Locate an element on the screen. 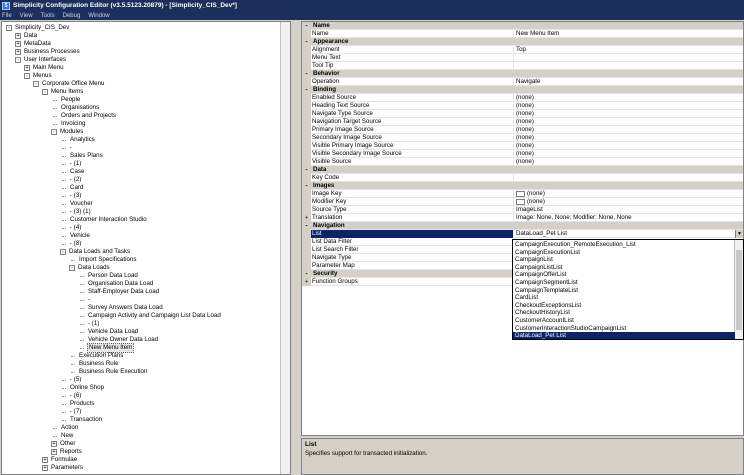 The height and width of the screenshot is (475, 744). tree-node: Case is located at coordinates (72, 172).